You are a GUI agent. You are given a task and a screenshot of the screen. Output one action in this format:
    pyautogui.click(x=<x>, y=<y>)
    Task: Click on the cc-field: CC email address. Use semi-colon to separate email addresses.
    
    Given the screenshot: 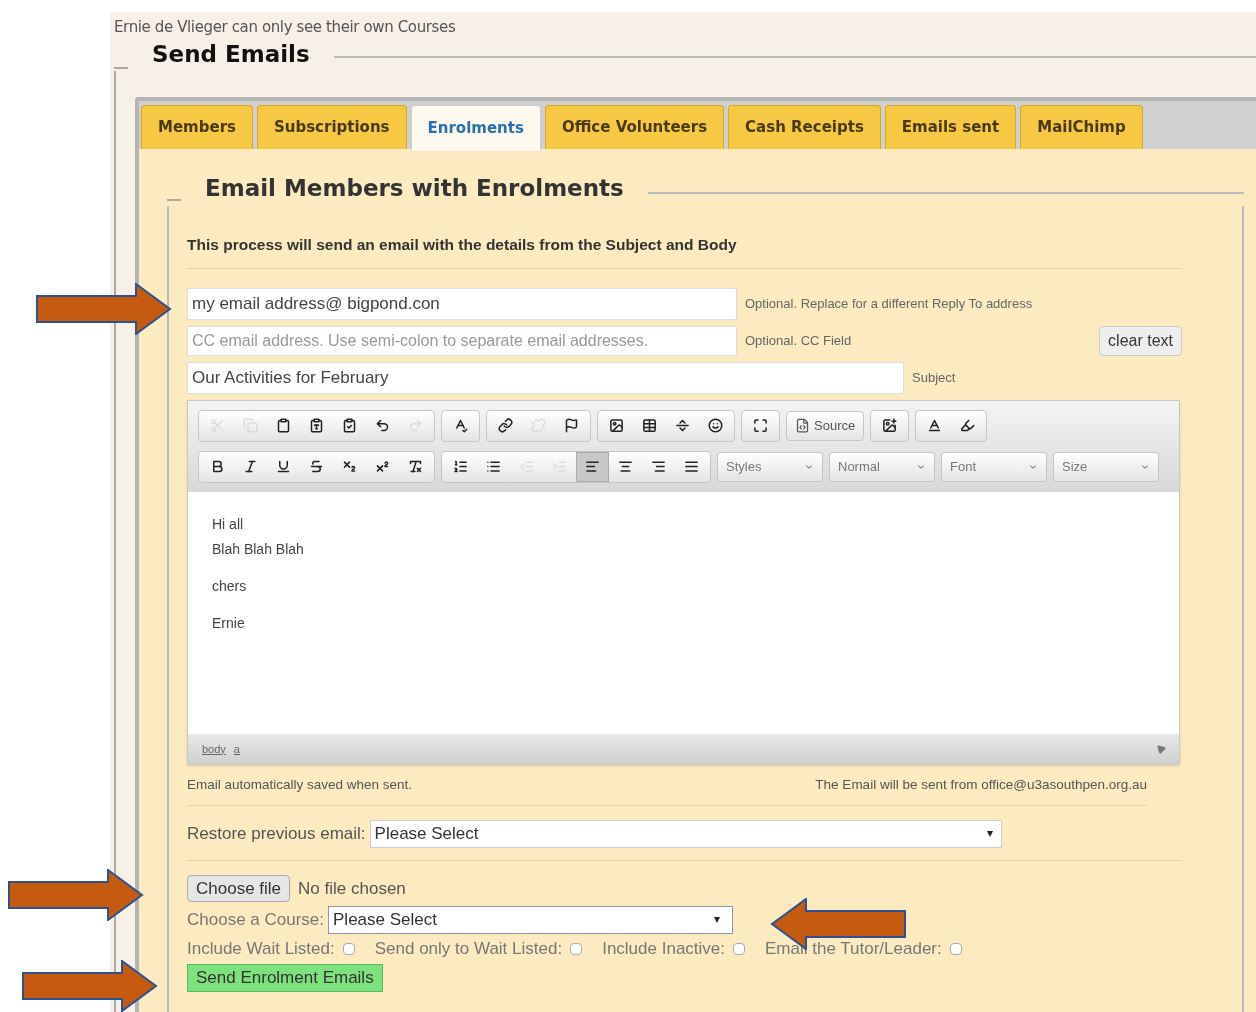 What is the action you would take?
    pyautogui.click(x=462, y=340)
    